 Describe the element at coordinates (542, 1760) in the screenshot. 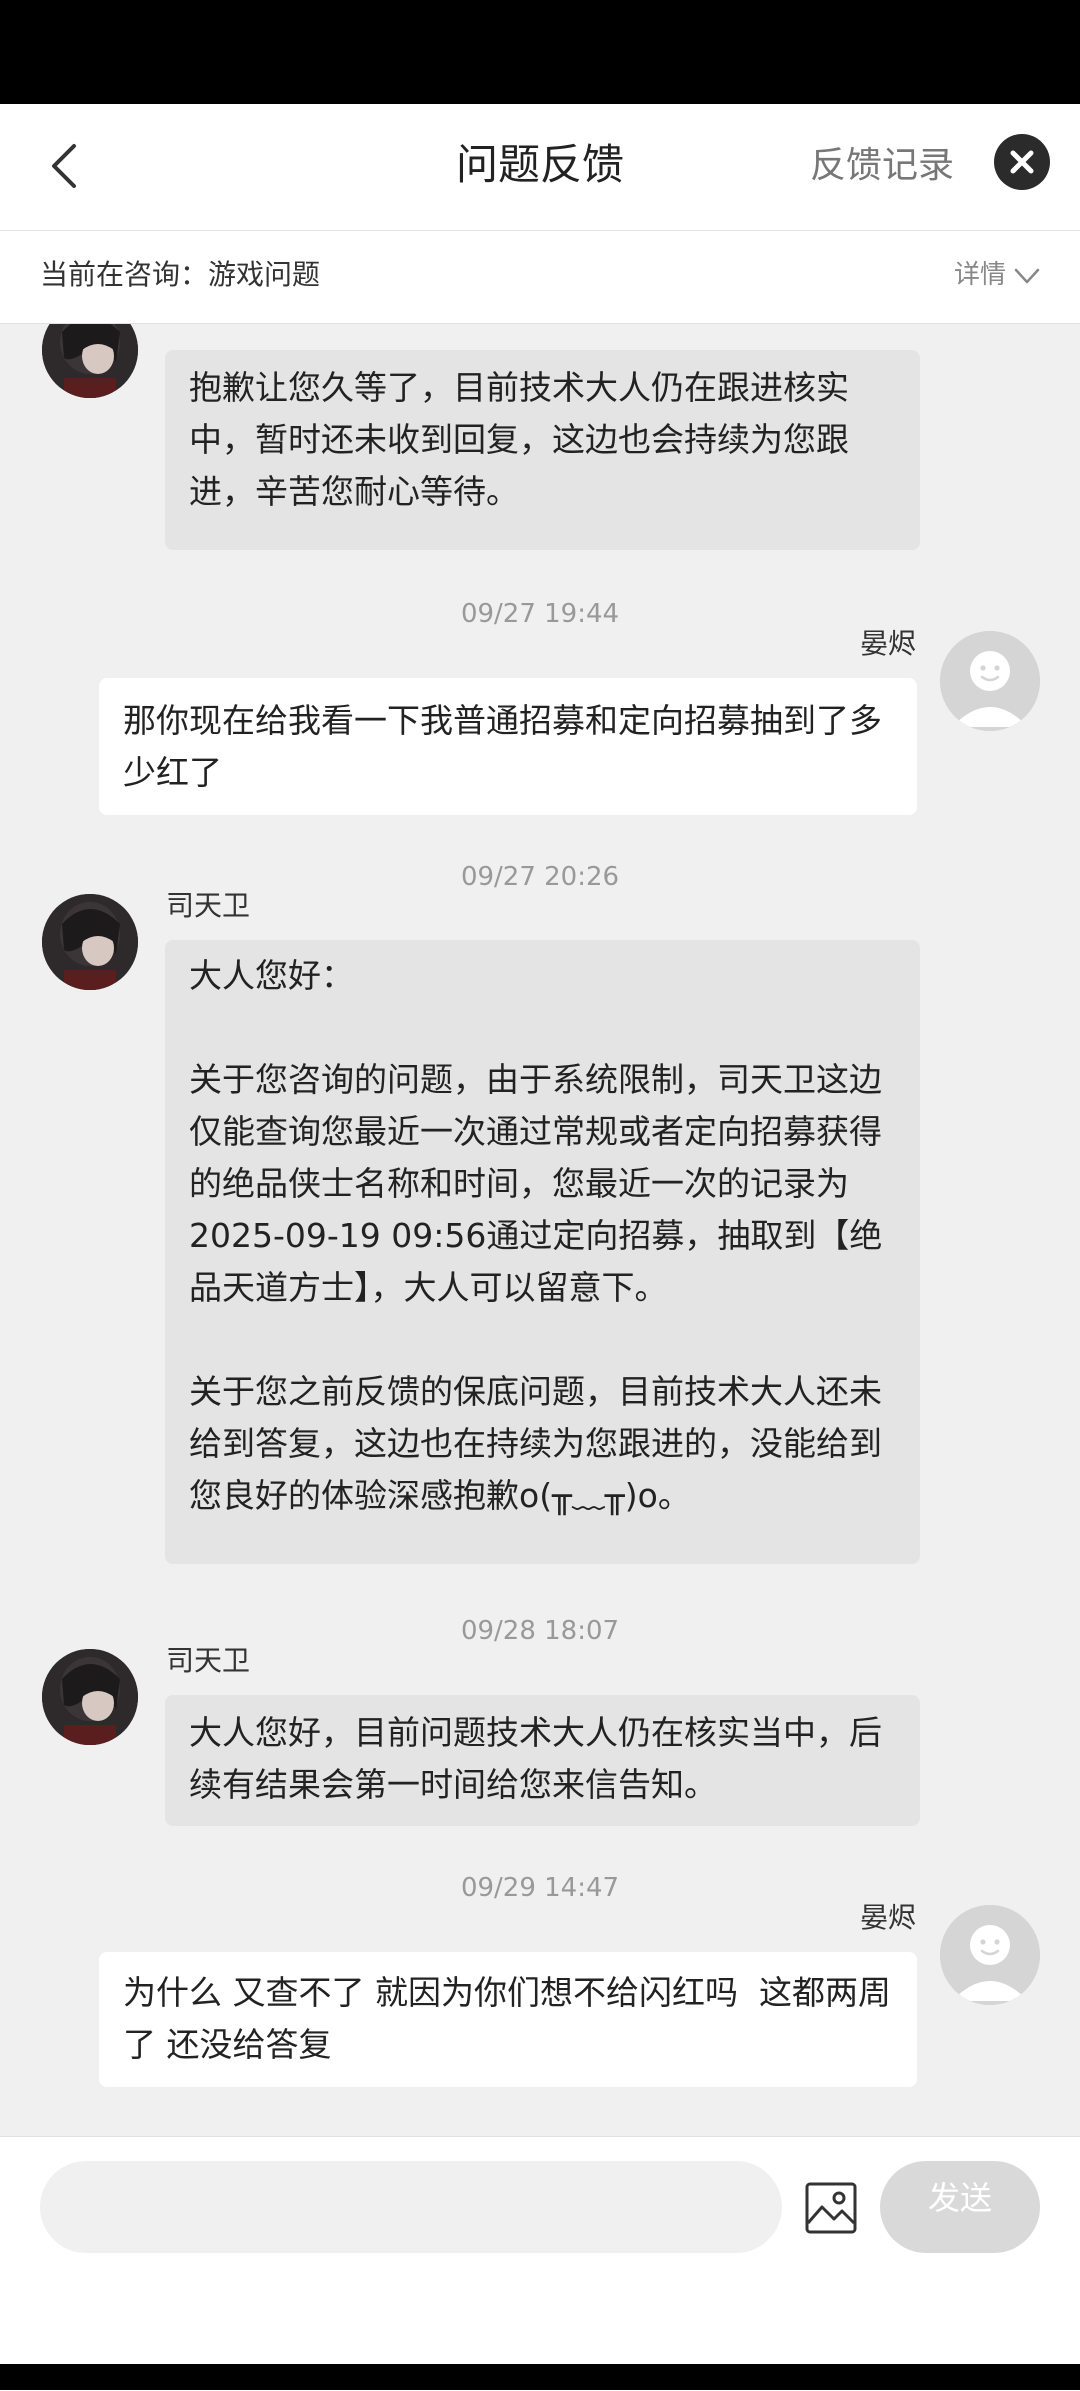

I see `agent-message-bubble: 大人您好，目前问题技术大人仍在核实当中，后续有结果会第一时间给您来信告知。` at that location.